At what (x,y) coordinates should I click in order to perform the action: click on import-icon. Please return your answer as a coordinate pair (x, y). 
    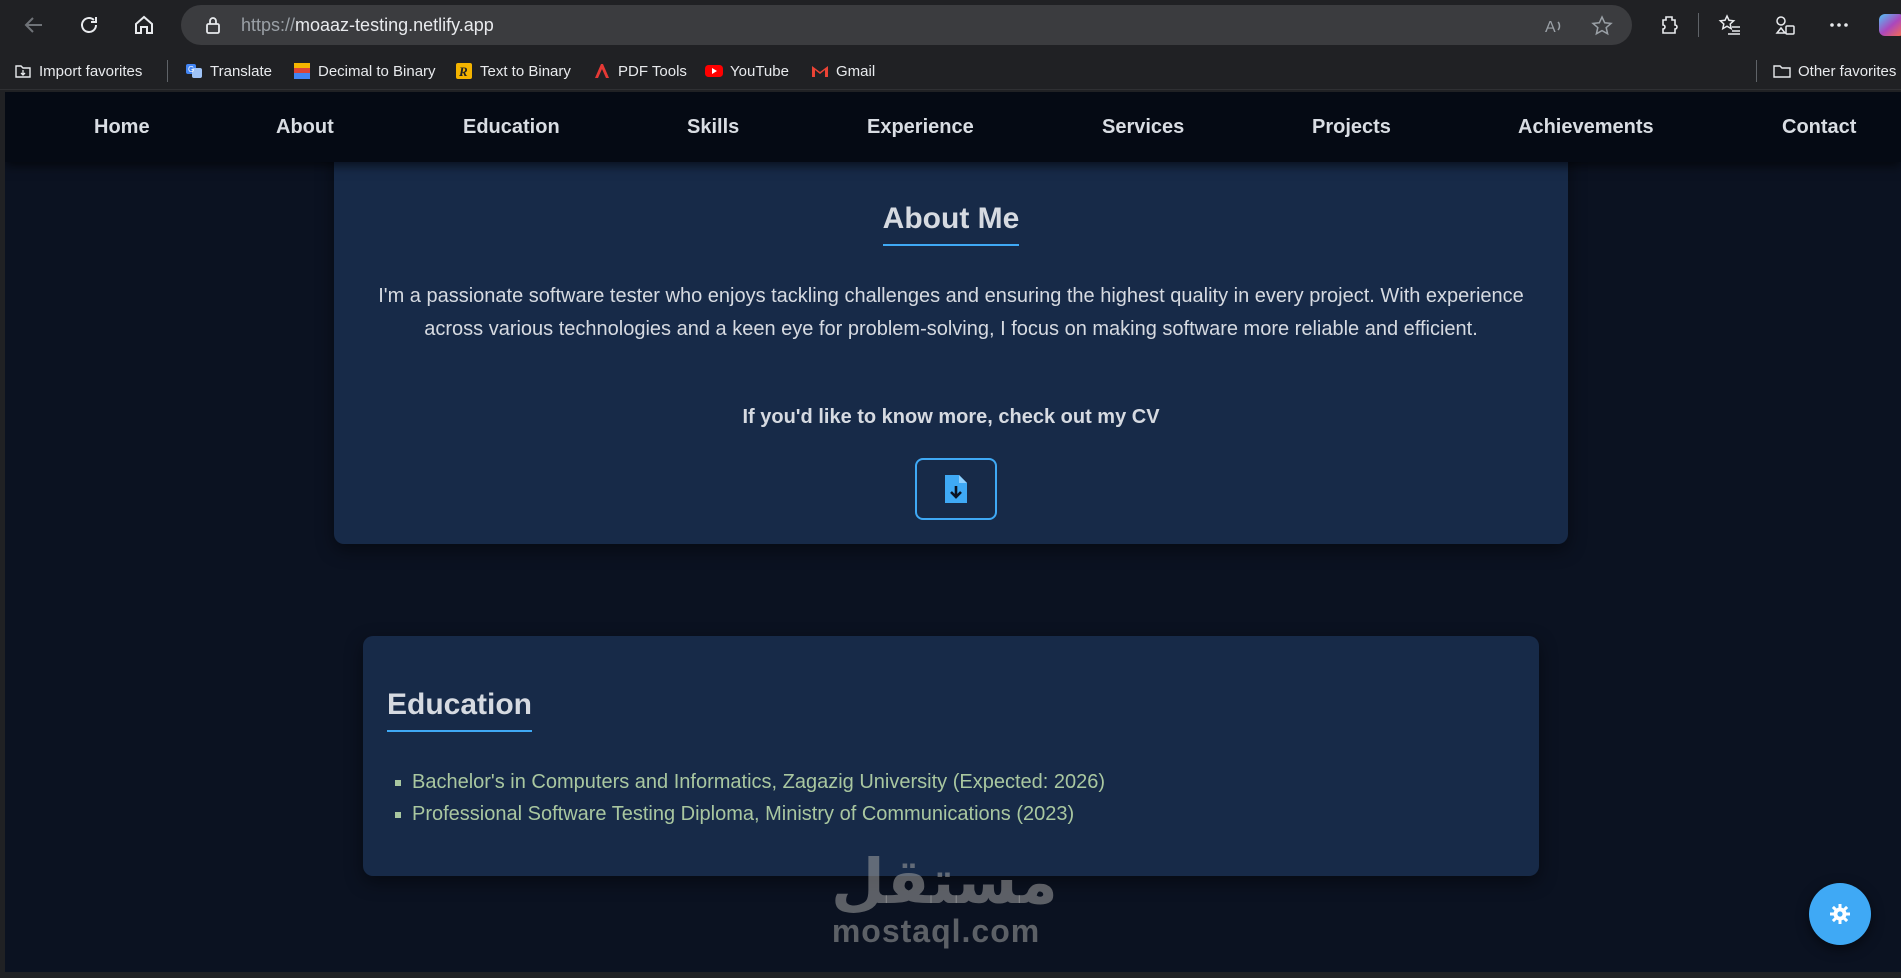
    Looking at the image, I should click on (23, 71).